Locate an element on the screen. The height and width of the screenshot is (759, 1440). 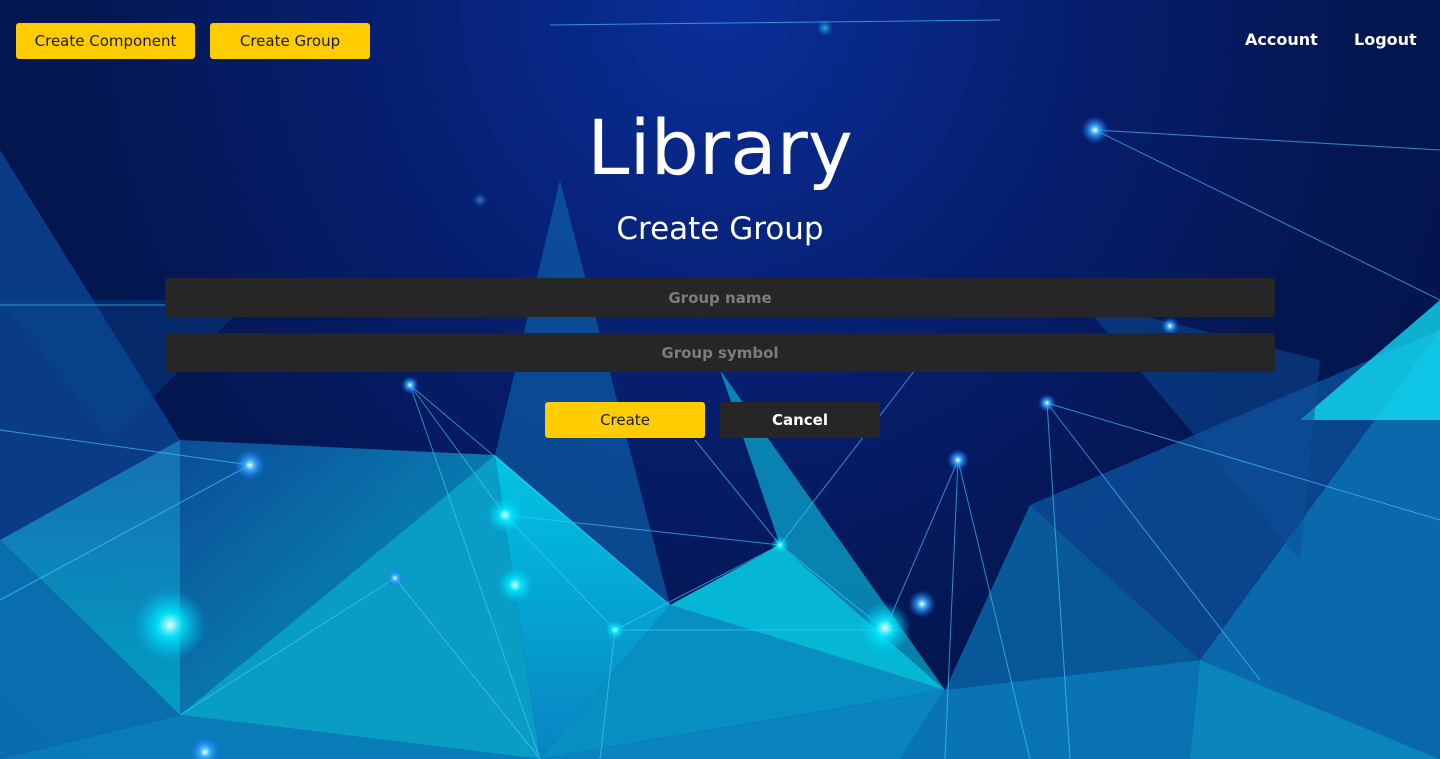
group-name-input is located at coordinates (720, 297).